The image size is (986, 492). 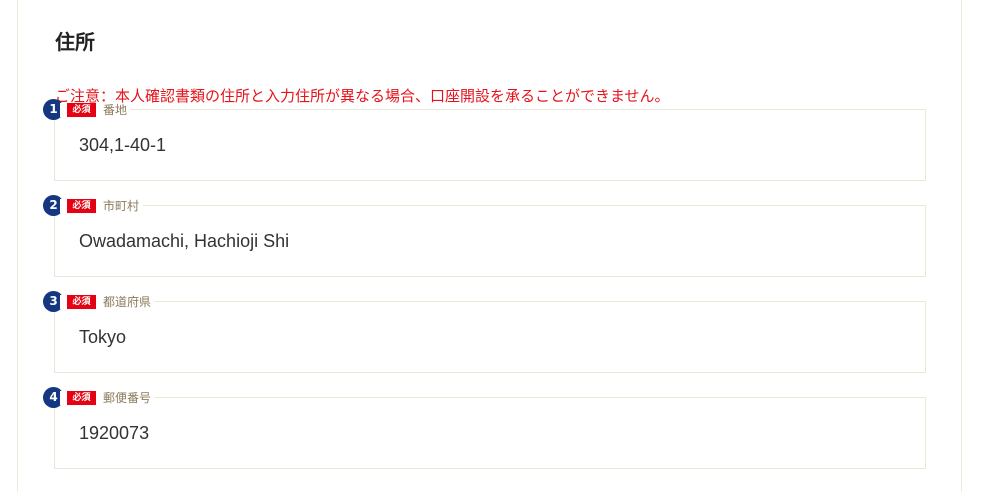 I want to click on field-prefecture: 3 必須 都道府県, so click(x=484, y=332).